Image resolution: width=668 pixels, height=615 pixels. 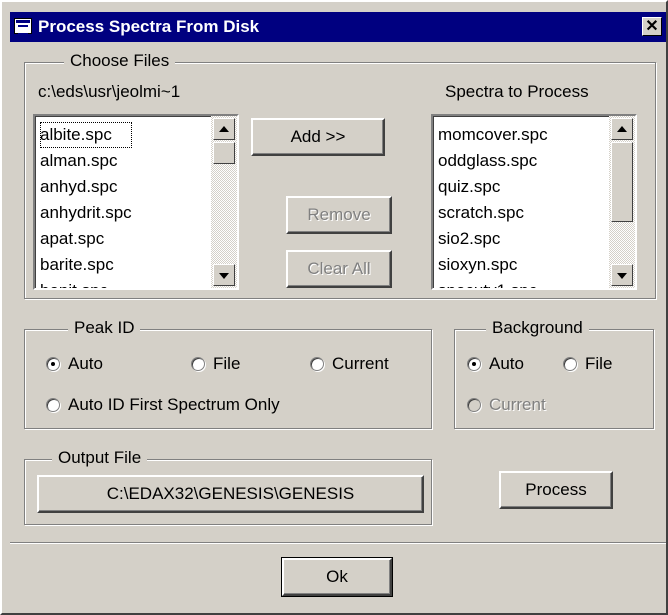 I want to click on spectra-scrollbar, so click(x=622, y=202).